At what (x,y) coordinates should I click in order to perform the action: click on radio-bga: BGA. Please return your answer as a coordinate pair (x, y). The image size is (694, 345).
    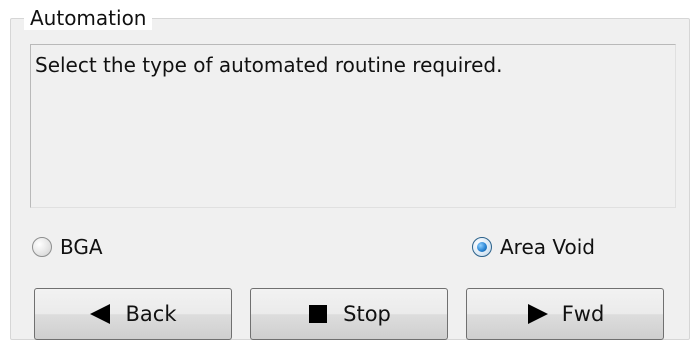
    Looking at the image, I should click on (67, 247).